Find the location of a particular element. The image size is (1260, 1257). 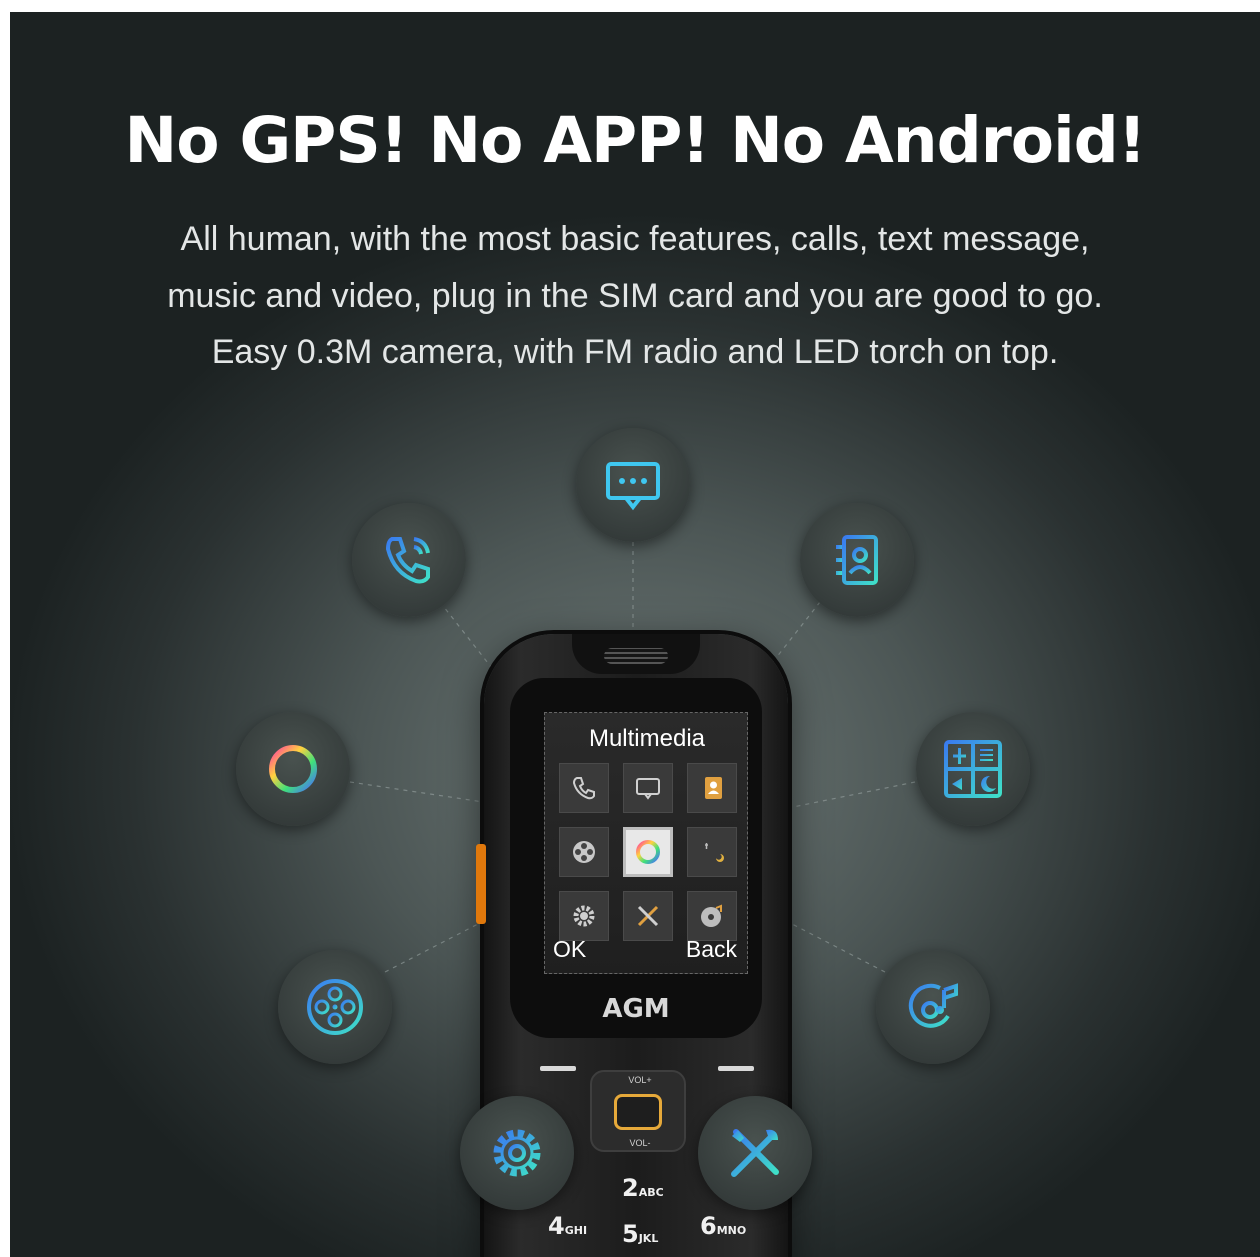

contacts-bubble is located at coordinates (857, 560).